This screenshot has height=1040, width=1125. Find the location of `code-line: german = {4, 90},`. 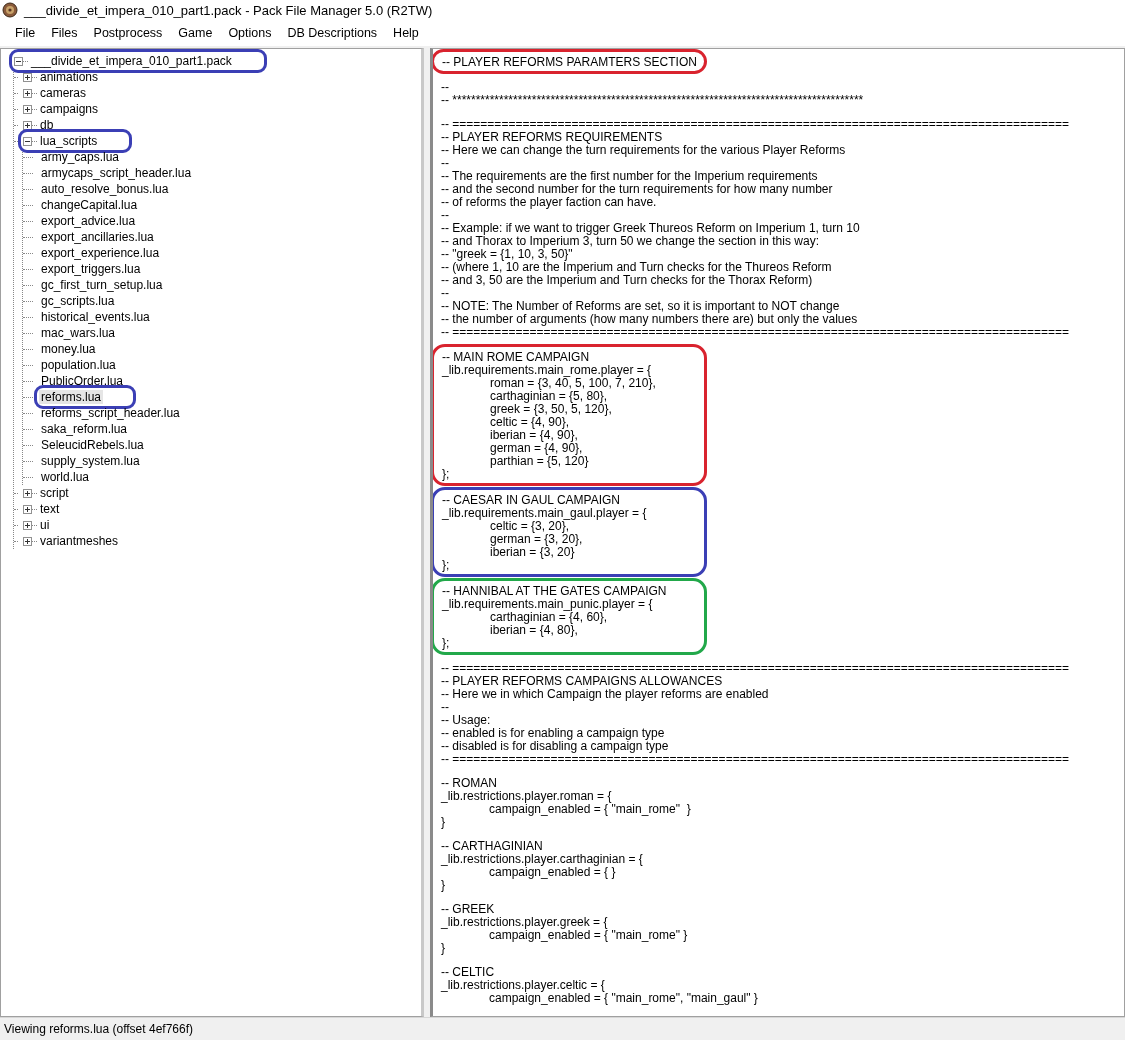

code-line: german = {4, 90}, is located at coordinates (536, 448).